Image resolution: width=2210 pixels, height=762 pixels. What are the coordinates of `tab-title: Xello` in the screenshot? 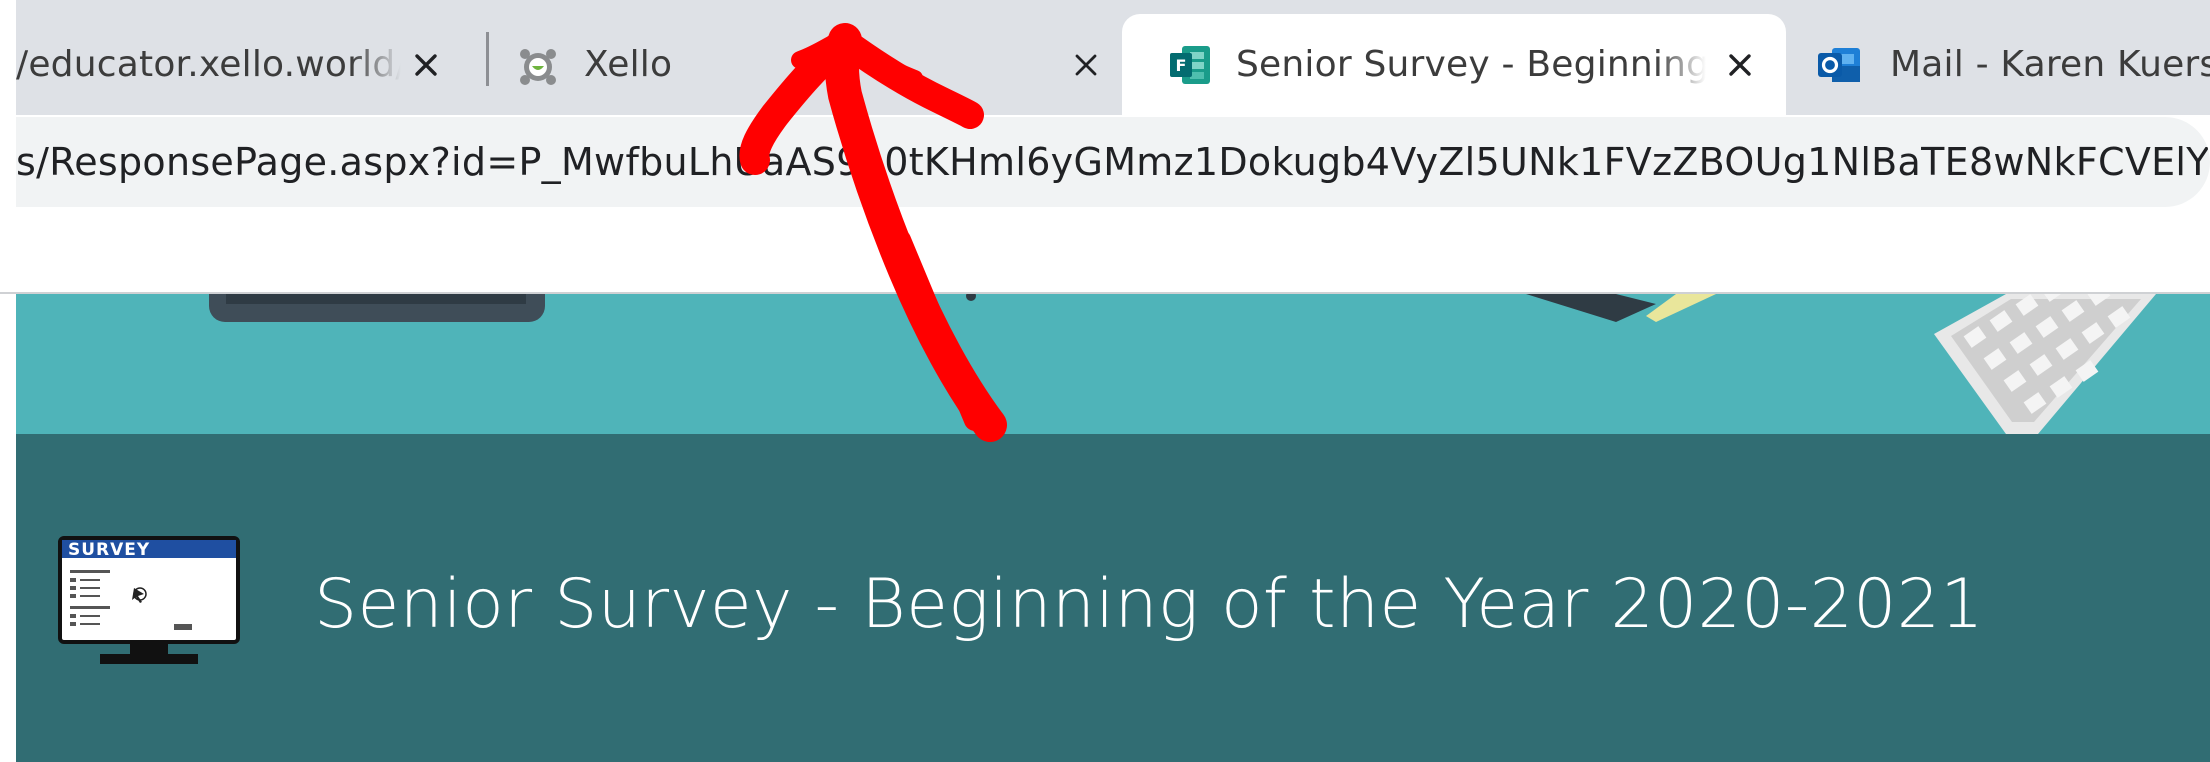 It's located at (628, 64).